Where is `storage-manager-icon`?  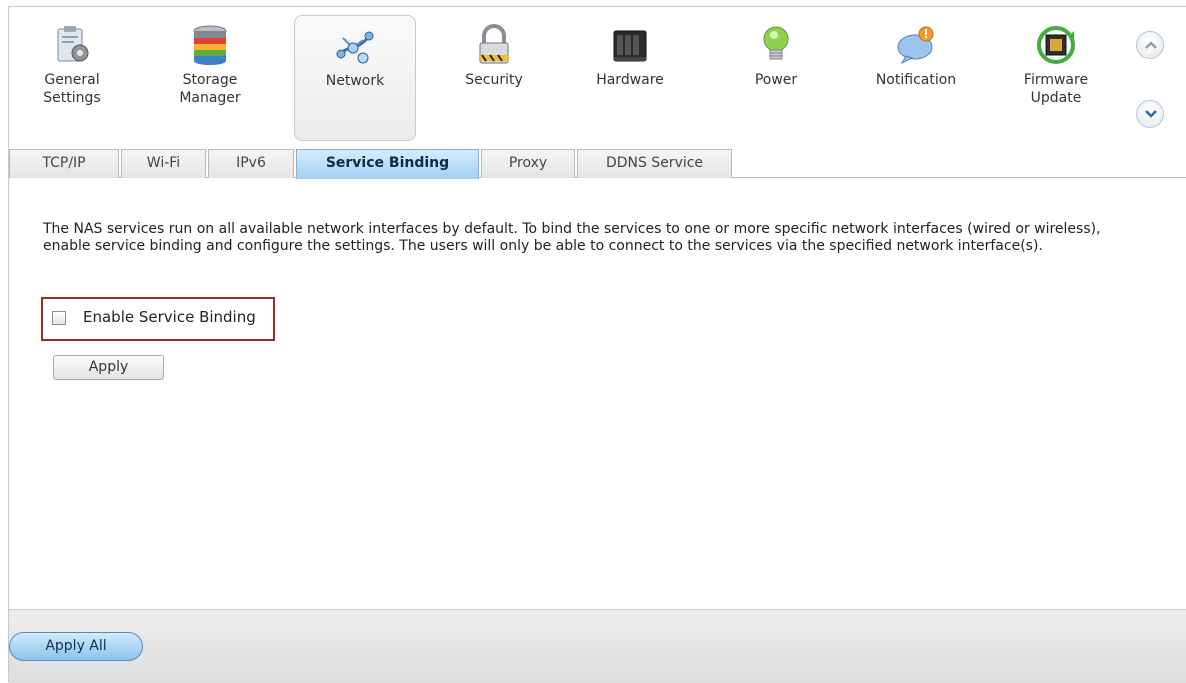 storage-manager-icon is located at coordinates (210, 45).